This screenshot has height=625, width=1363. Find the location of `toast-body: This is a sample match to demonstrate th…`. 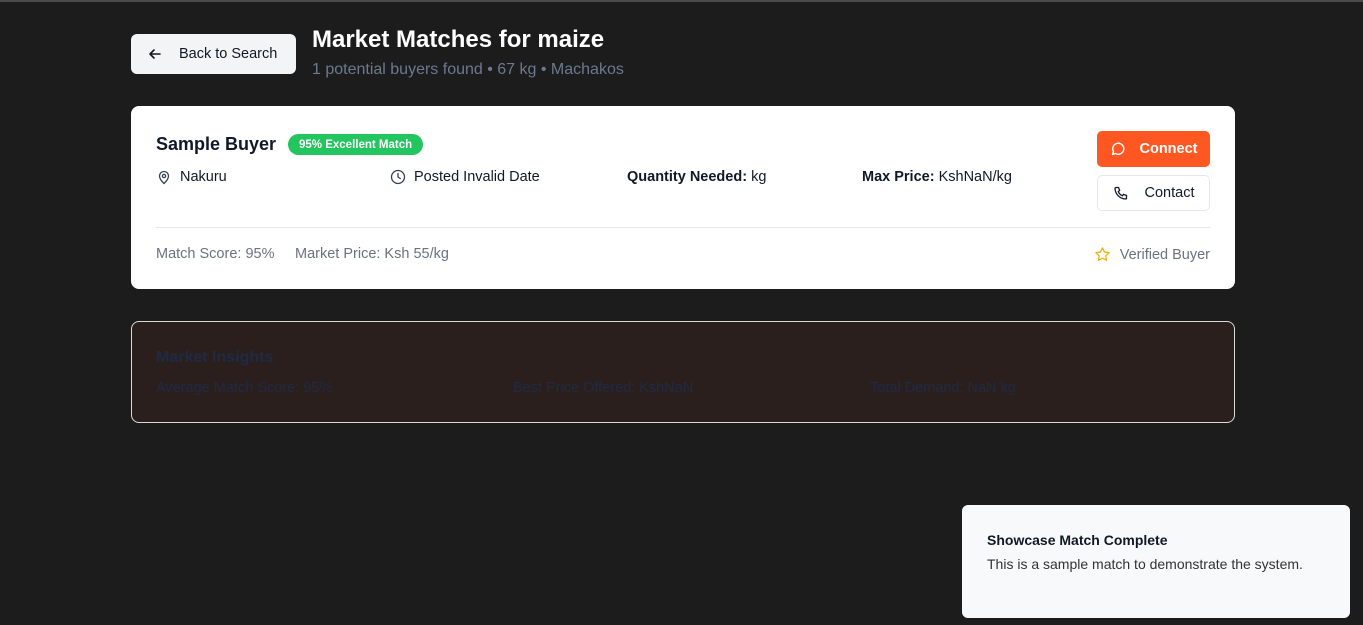

toast-body: This is a sample match to demonstrate th… is located at coordinates (1145, 564).